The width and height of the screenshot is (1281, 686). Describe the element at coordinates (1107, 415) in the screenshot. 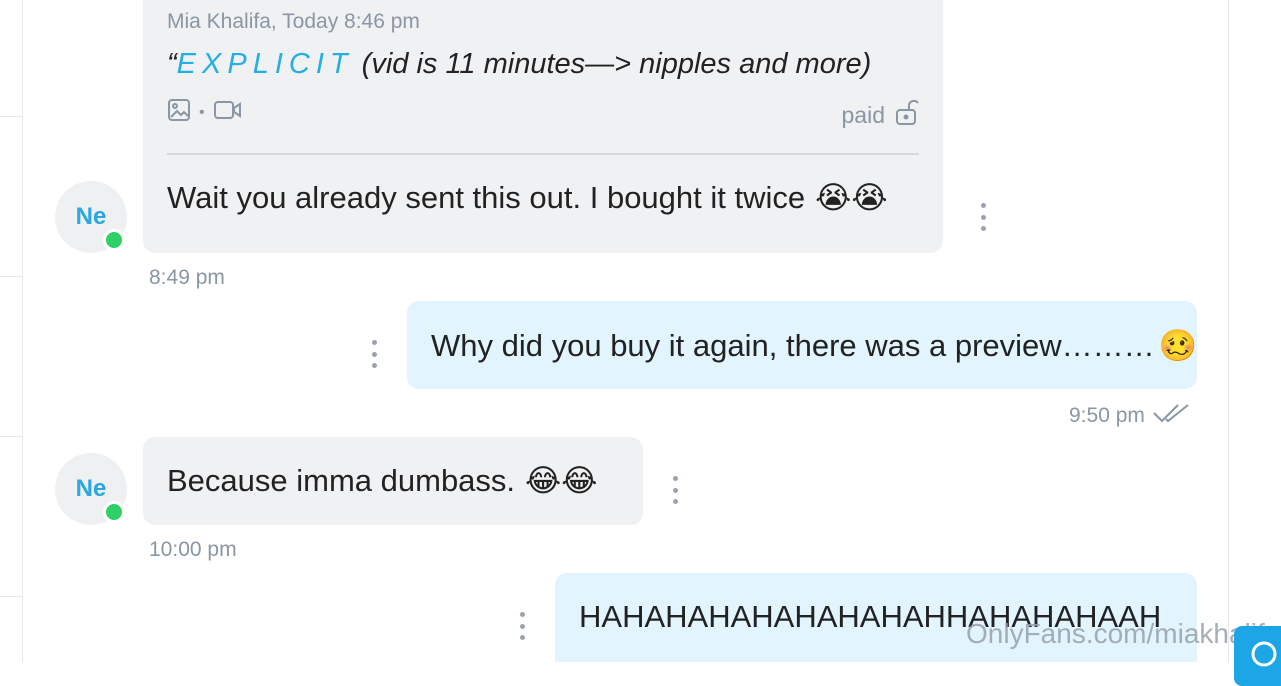

I see `message-timestamp: 9:50 pm` at that location.